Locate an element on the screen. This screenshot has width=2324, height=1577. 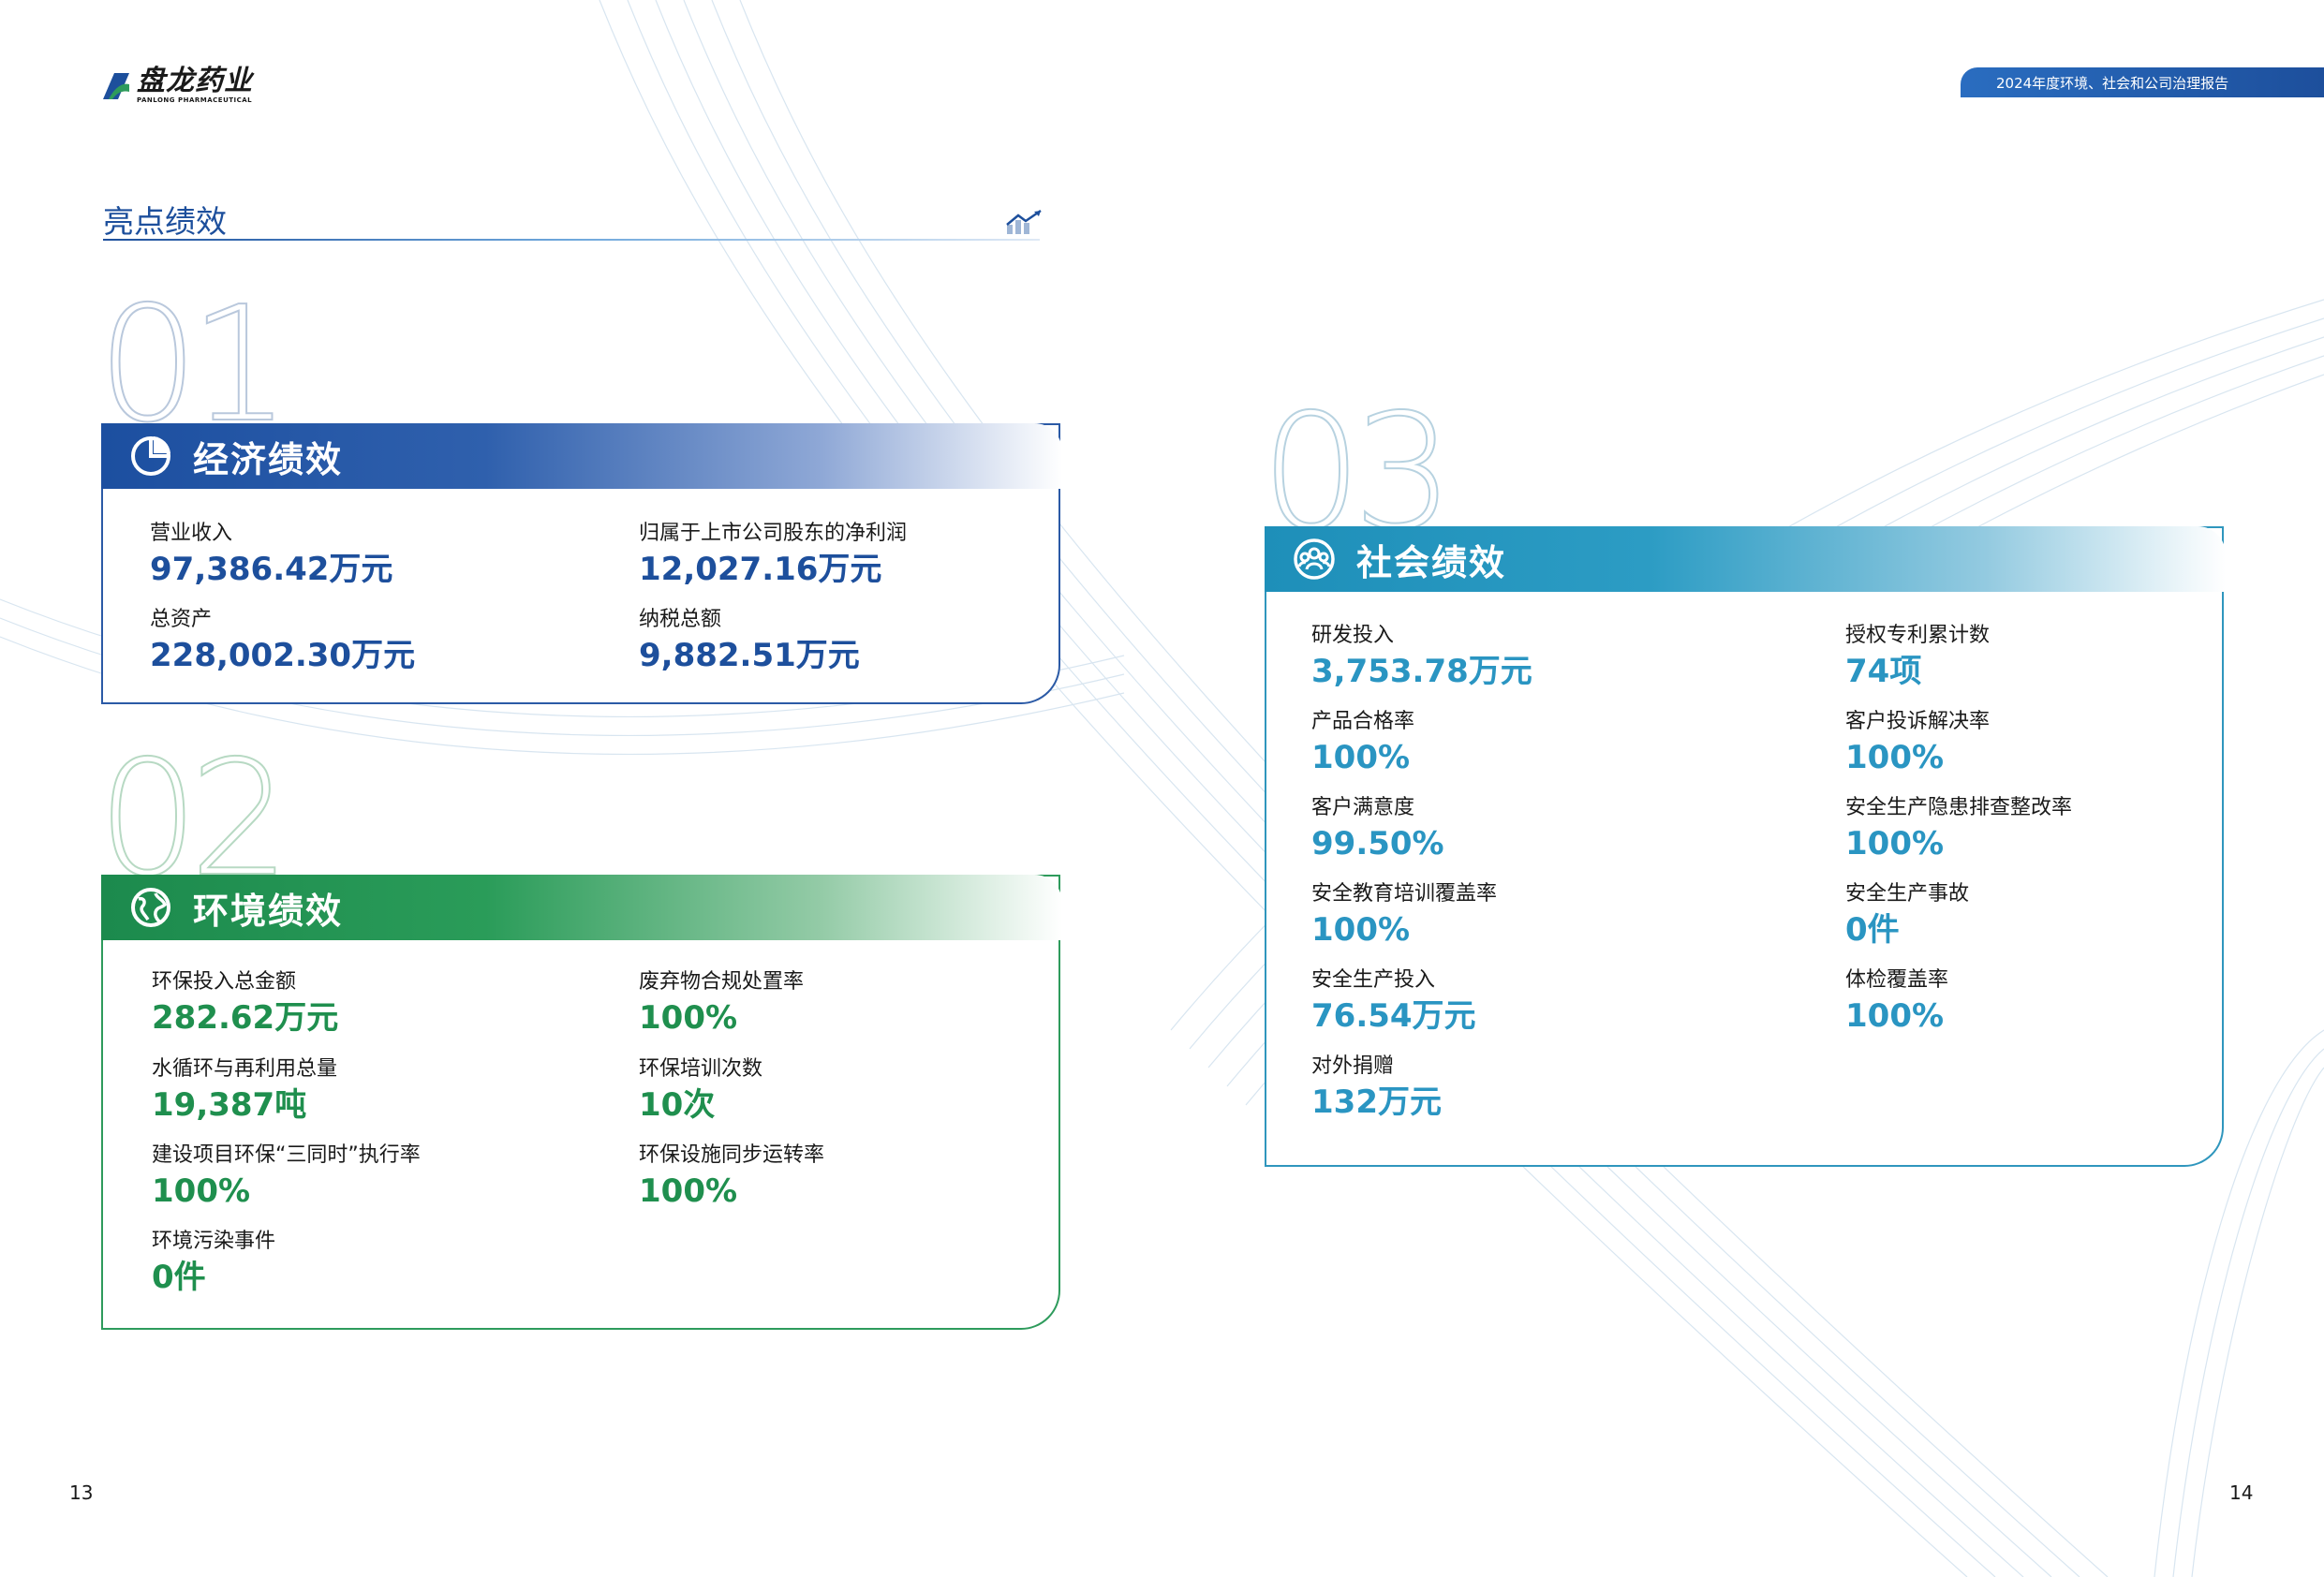
metric-label: 归属于上市公司股东的净利润 is located at coordinates (774, 533).